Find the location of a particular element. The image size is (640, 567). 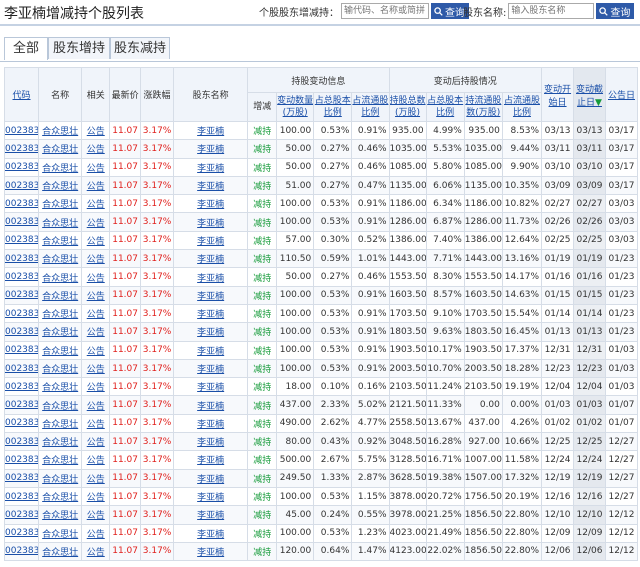

holder-search-input is located at coordinates (551, 11).